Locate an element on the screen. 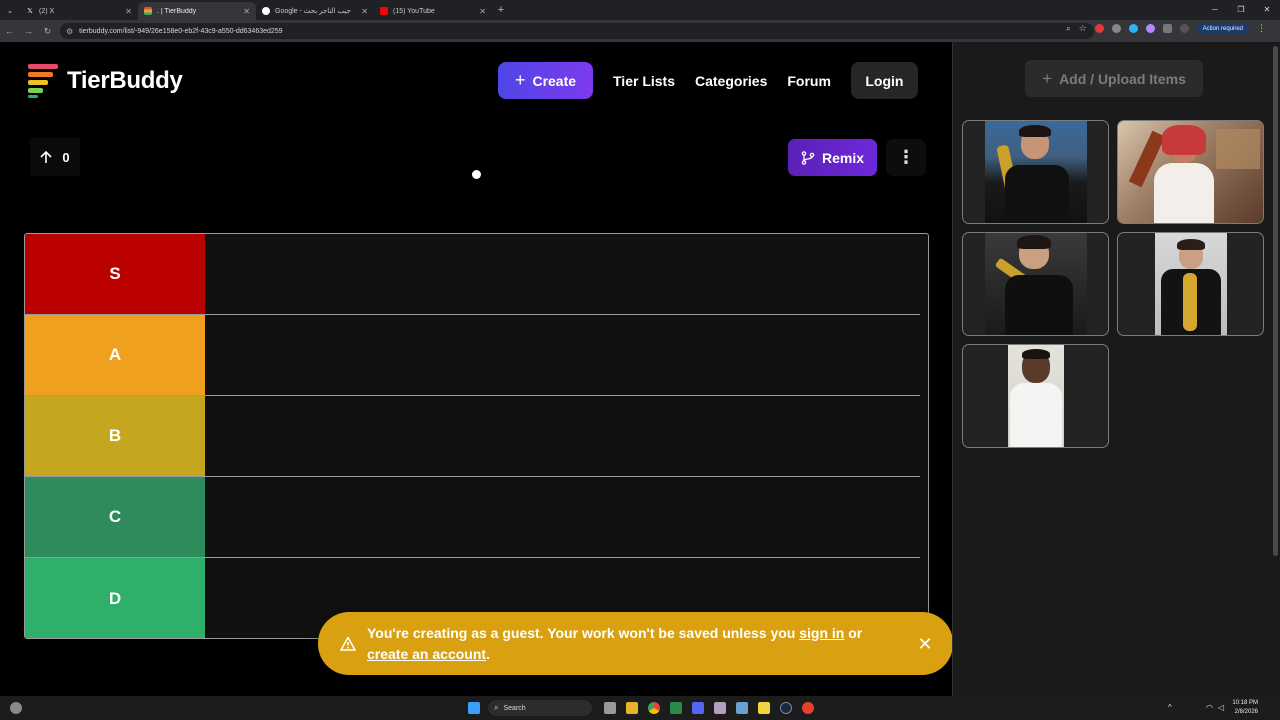  puzzle-icon is located at coordinates (1167, 28).